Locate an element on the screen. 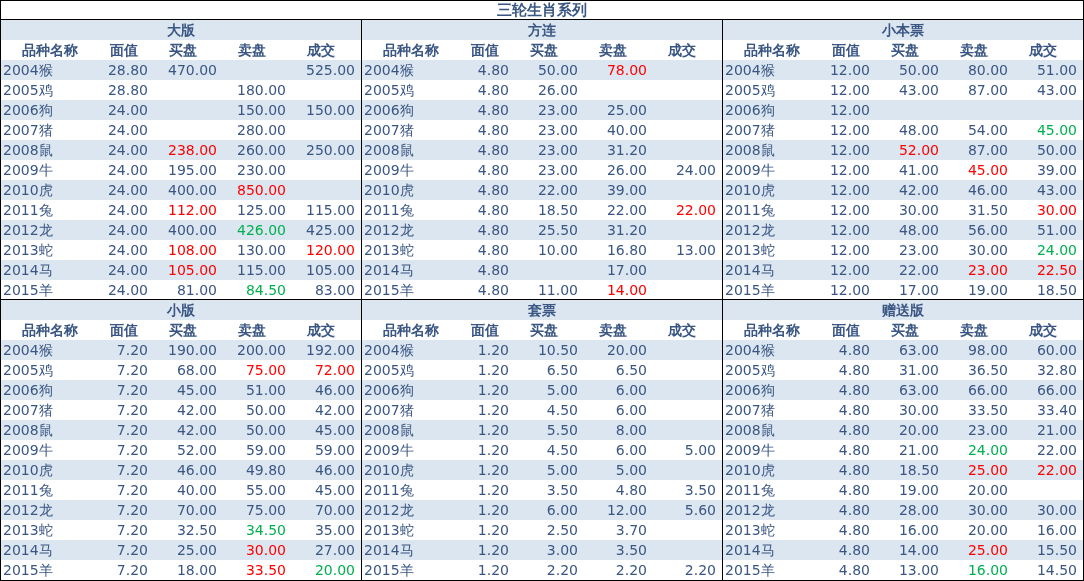 This screenshot has width=1084, height=581. table-cell-text: 26.00 is located at coordinates (626, 170).